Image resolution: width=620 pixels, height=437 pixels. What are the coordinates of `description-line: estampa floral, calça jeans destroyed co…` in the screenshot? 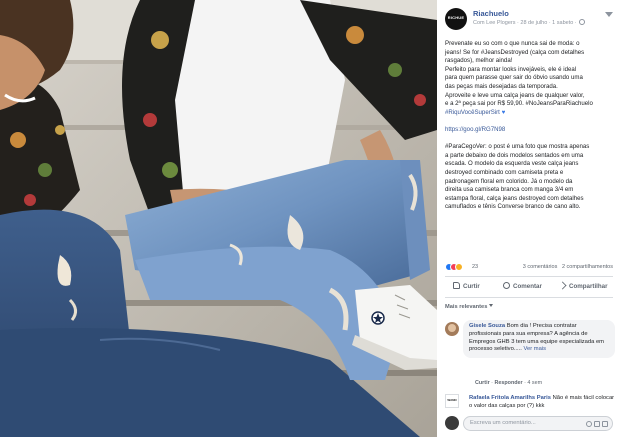 It's located at (514, 198).